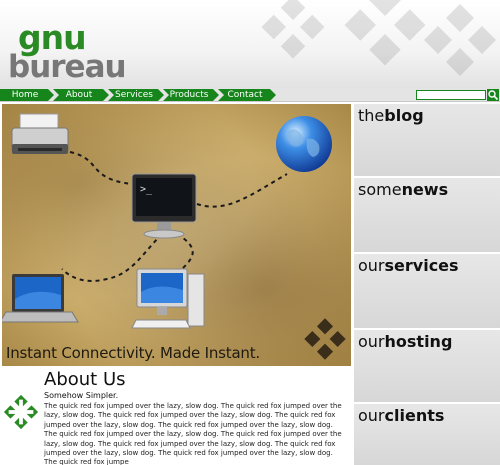 Image resolution: width=500 pixels, height=465 pixels. Describe the element at coordinates (81, 95) in the screenshot. I see `nav-about: About` at that location.